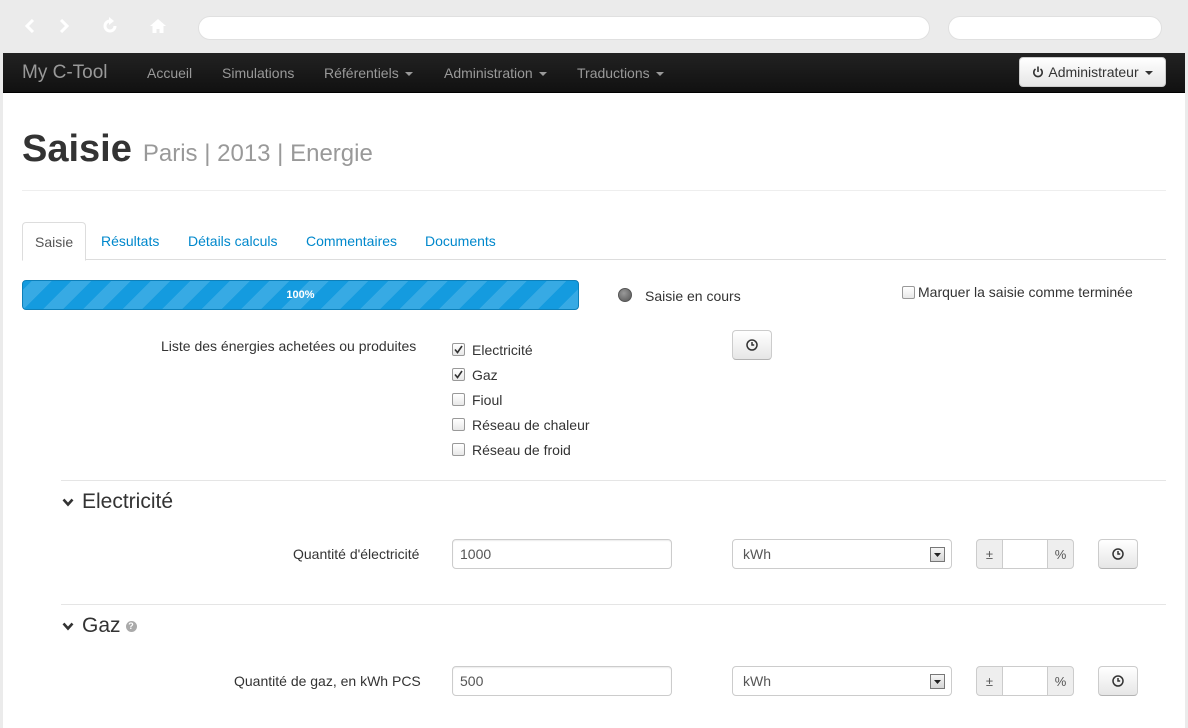  I want to click on gaz-uncertainty-group: ± %, so click(1025, 681).